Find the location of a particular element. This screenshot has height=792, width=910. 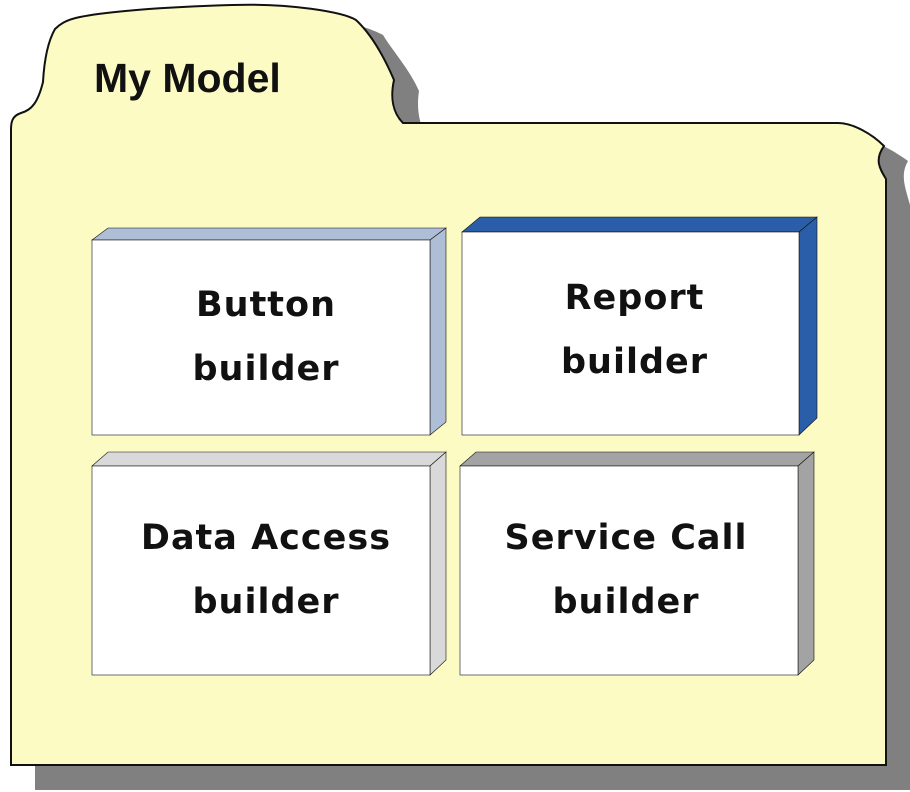

report-builder-box-top is located at coordinates (639, 224).